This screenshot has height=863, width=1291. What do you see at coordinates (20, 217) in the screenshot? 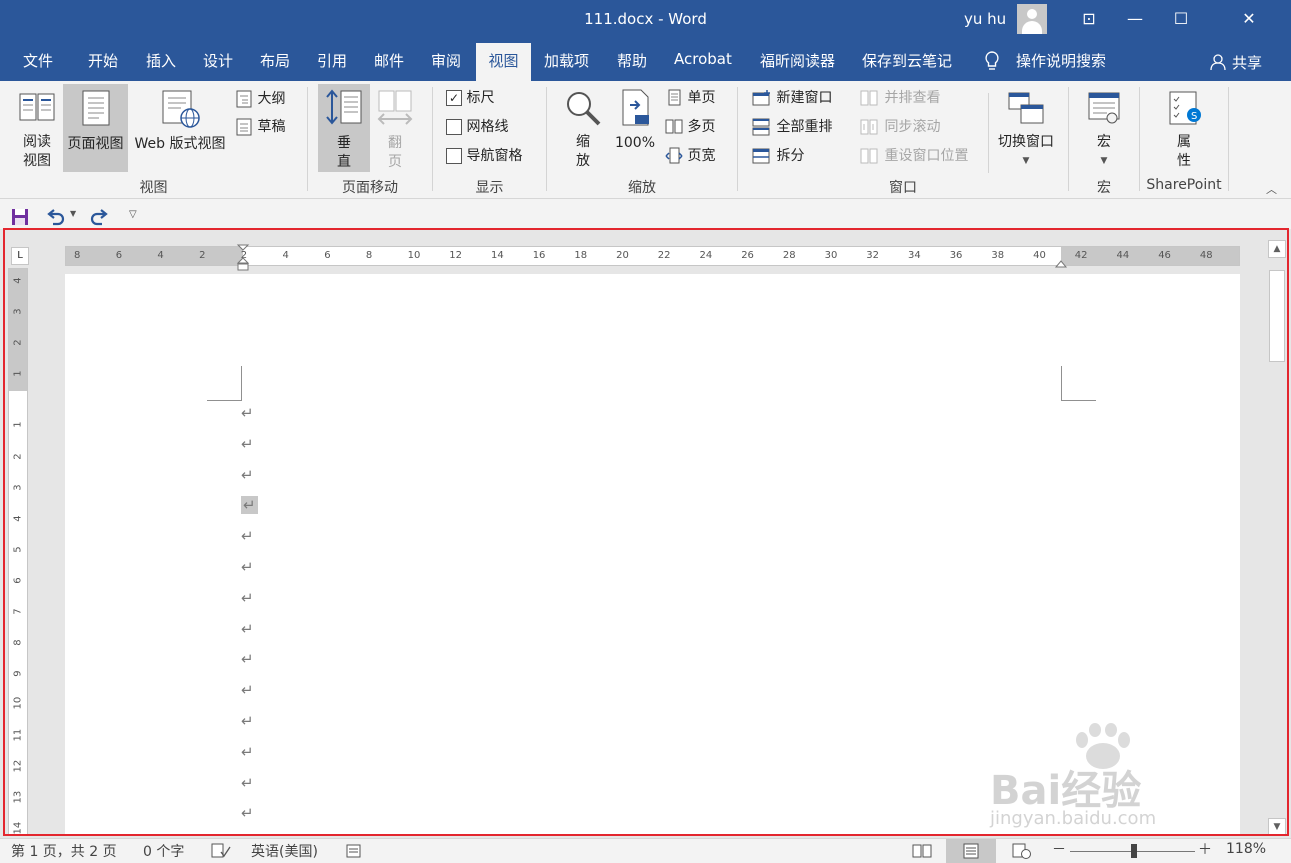
I see `save-icon` at bounding box center [20, 217].